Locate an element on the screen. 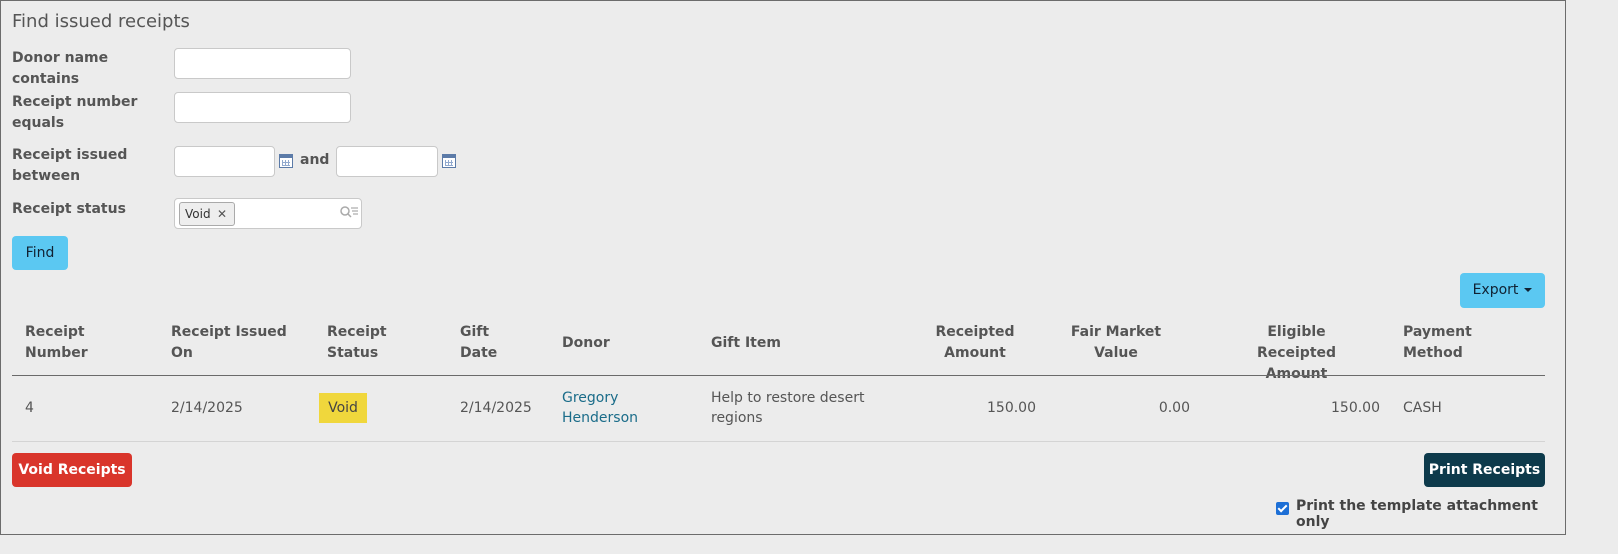 Image resolution: width=1618 pixels, height=554 pixels. void-receipts-button: Void Receipts is located at coordinates (72, 470).